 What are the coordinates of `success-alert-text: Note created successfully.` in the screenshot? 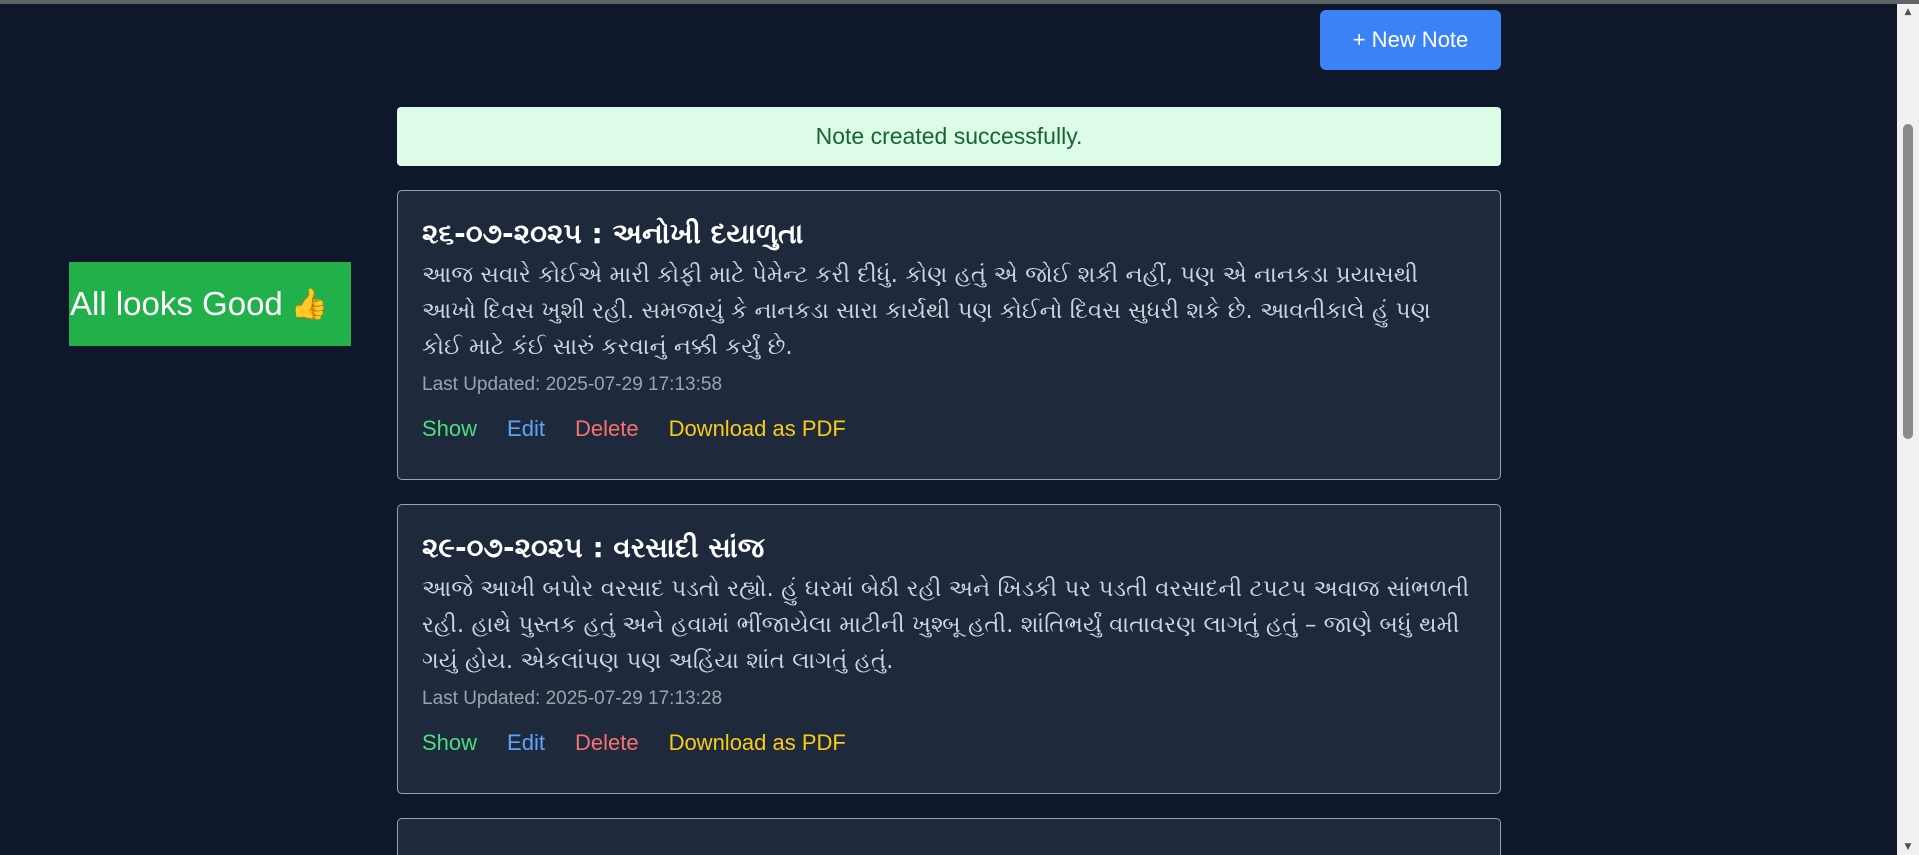 It's located at (949, 136).